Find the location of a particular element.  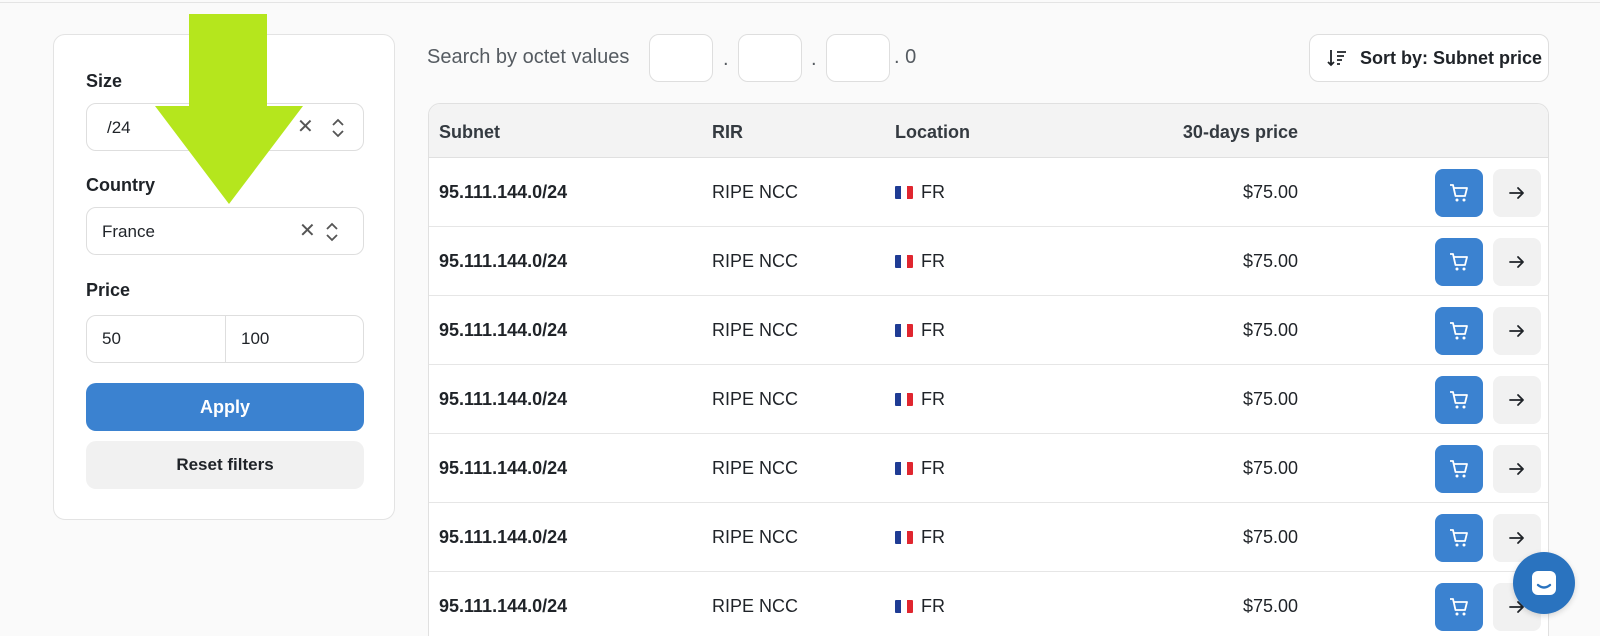

country-value: France is located at coordinates (128, 231).